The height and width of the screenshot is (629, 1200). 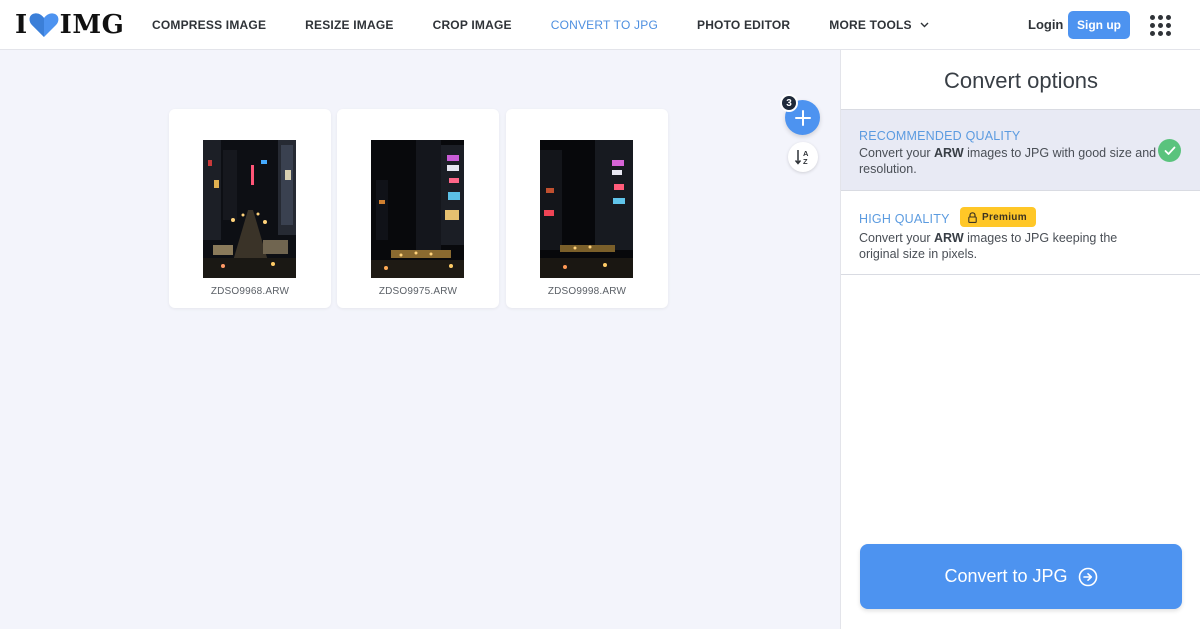 What do you see at coordinates (418, 291) in the screenshot?
I see `file-name: ZDSO9975.ARW` at bounding box center [418, 291].